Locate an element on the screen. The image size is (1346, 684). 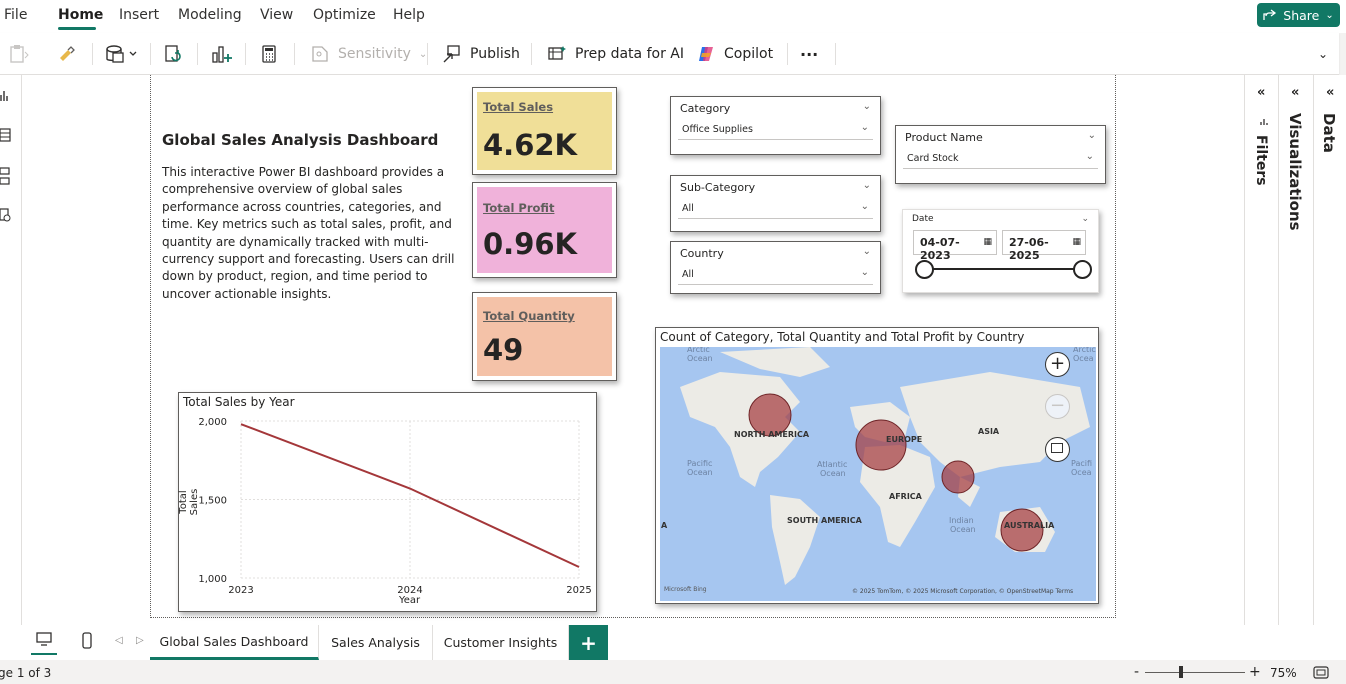
product-name-slicer: Product Name ⌄ Card Stock ⌄ is located at coordinates (1000, 154).